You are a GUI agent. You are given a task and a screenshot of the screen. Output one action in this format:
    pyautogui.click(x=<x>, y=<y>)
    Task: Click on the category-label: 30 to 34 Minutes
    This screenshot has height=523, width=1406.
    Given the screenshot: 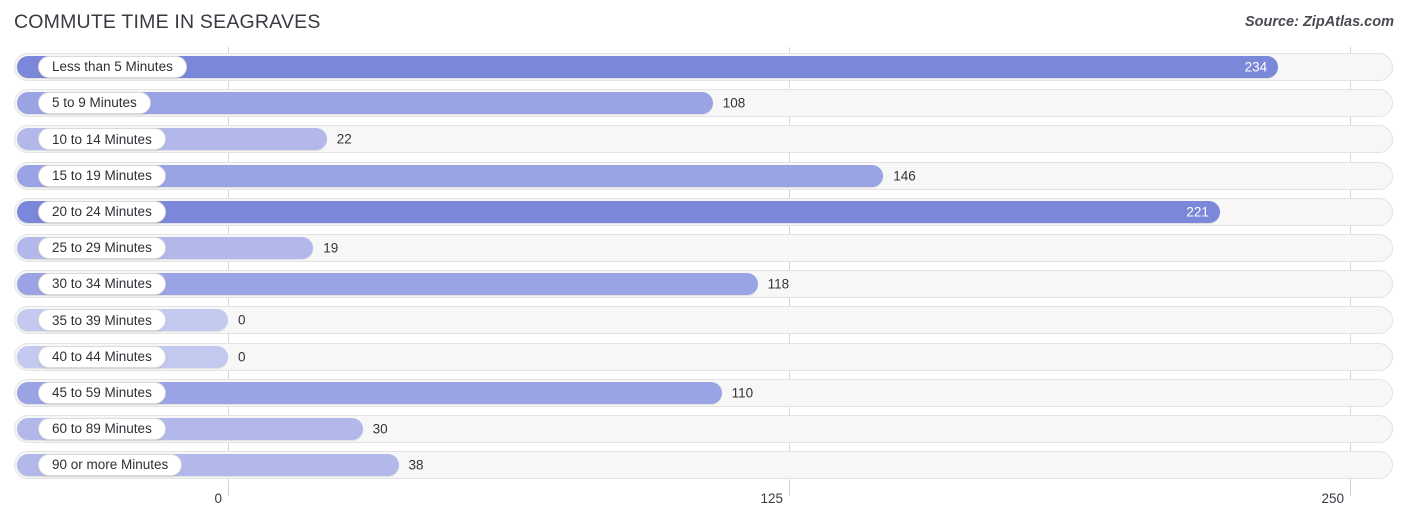 What is the action you would take?
    pyautogui.click(x=102, y=284)
    